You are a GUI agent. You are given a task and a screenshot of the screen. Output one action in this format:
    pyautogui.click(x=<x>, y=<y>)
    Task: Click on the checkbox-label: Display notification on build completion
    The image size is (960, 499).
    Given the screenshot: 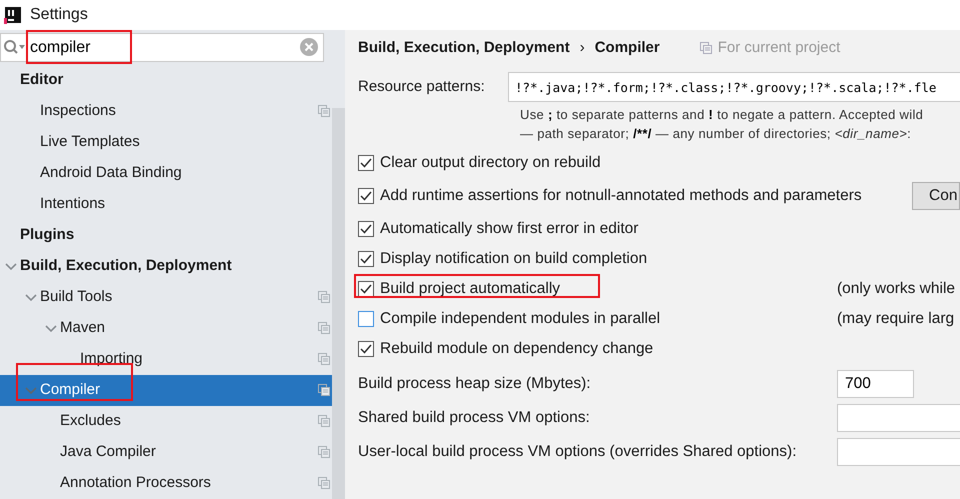 What is the action you would take?
    pyautogui.click(x=514, y=259)
    